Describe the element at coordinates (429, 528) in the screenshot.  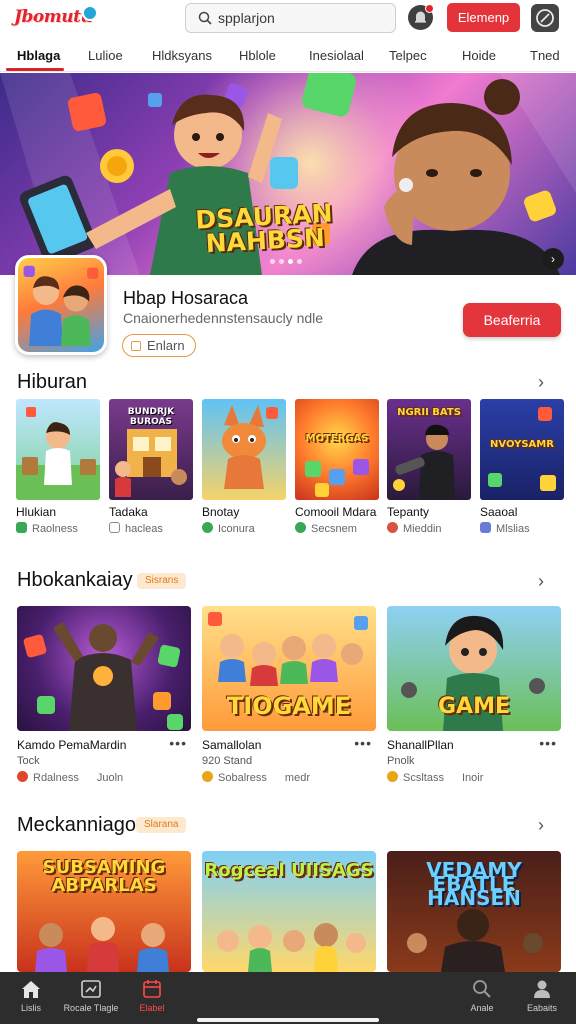
I see `game-card-meta: Mieddin` at that location.